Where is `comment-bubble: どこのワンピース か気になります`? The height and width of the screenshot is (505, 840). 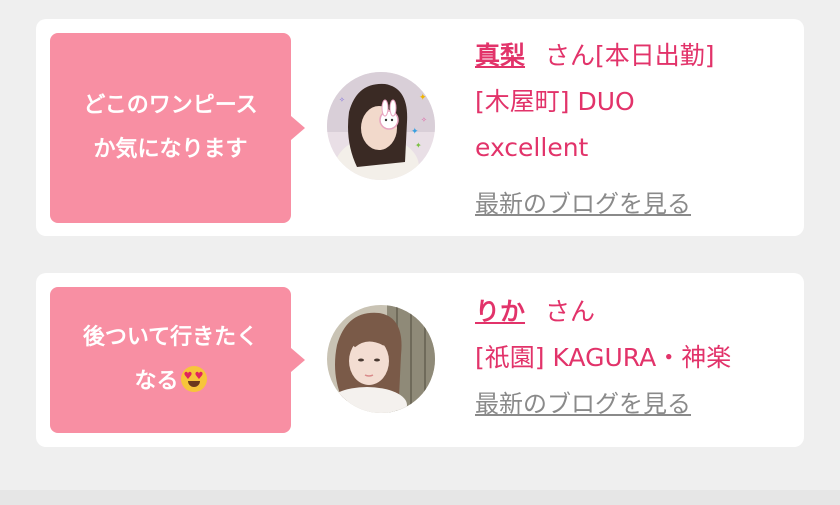
comment-bubble: どこのワンピース か気になります is located at coordinates (177, 128).